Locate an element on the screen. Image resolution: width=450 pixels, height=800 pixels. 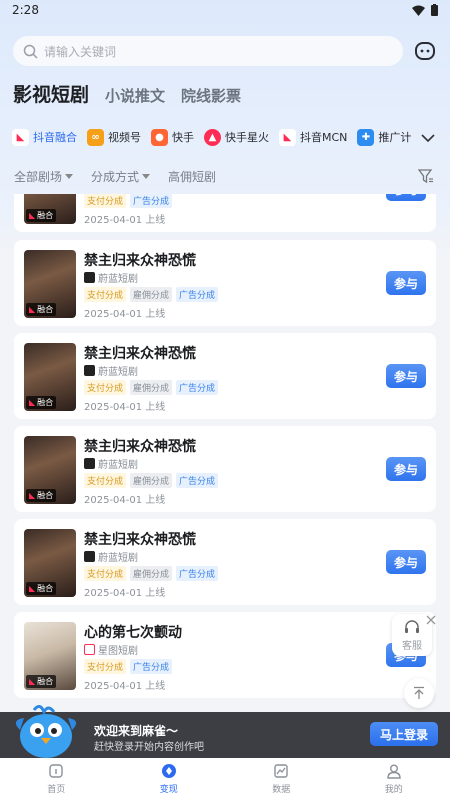
filter-high-commission: 高佣短剧 is located at coordinates (192, 176).